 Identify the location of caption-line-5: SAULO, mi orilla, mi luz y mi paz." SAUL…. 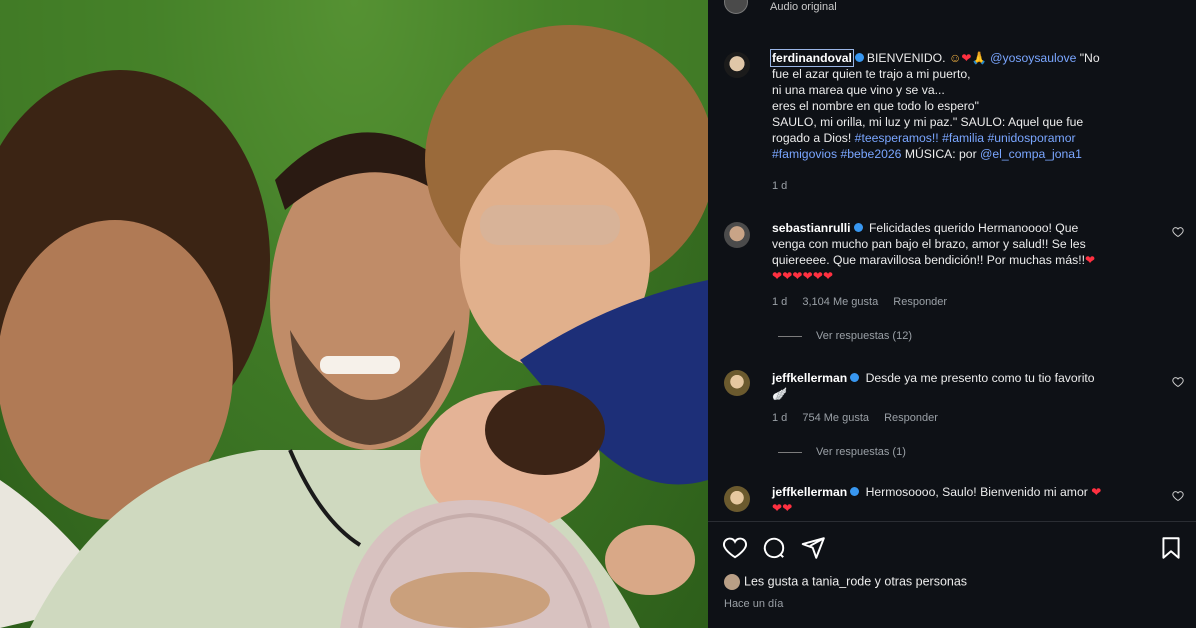
(928, 122).